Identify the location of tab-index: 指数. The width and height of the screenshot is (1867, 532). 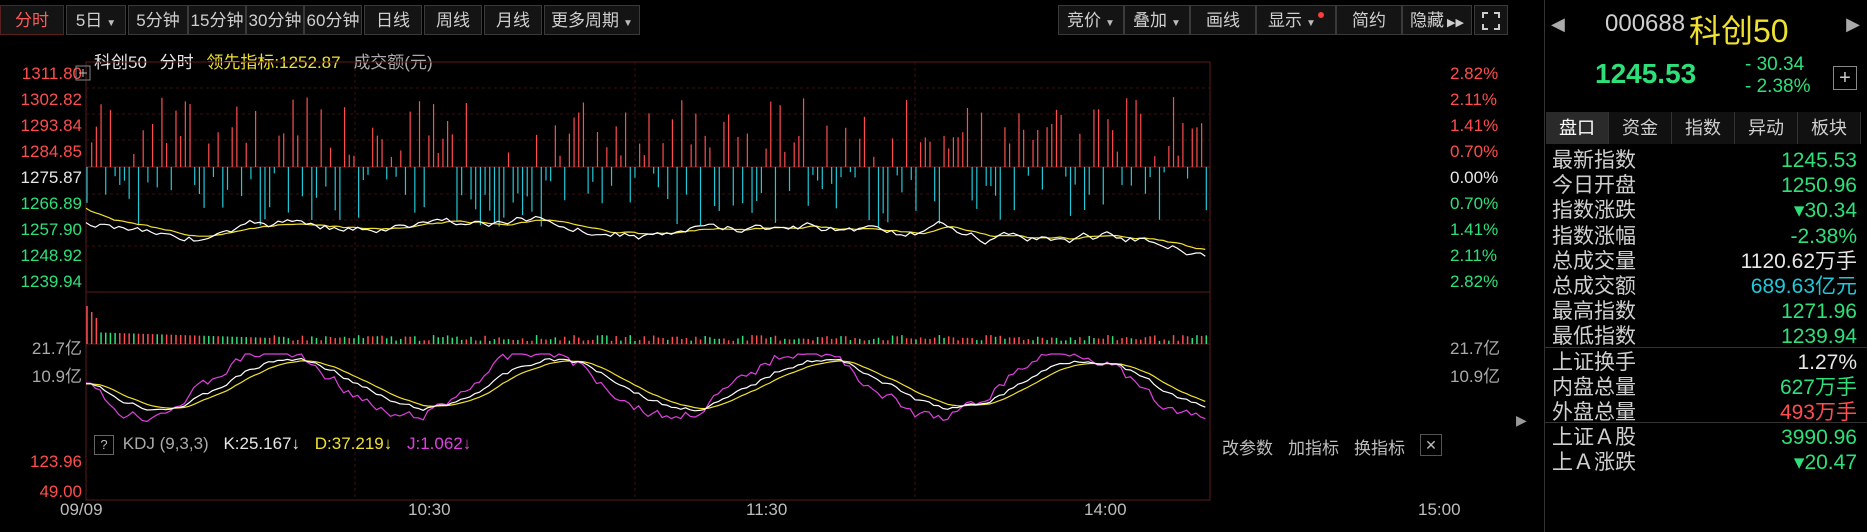
(1703, 128).